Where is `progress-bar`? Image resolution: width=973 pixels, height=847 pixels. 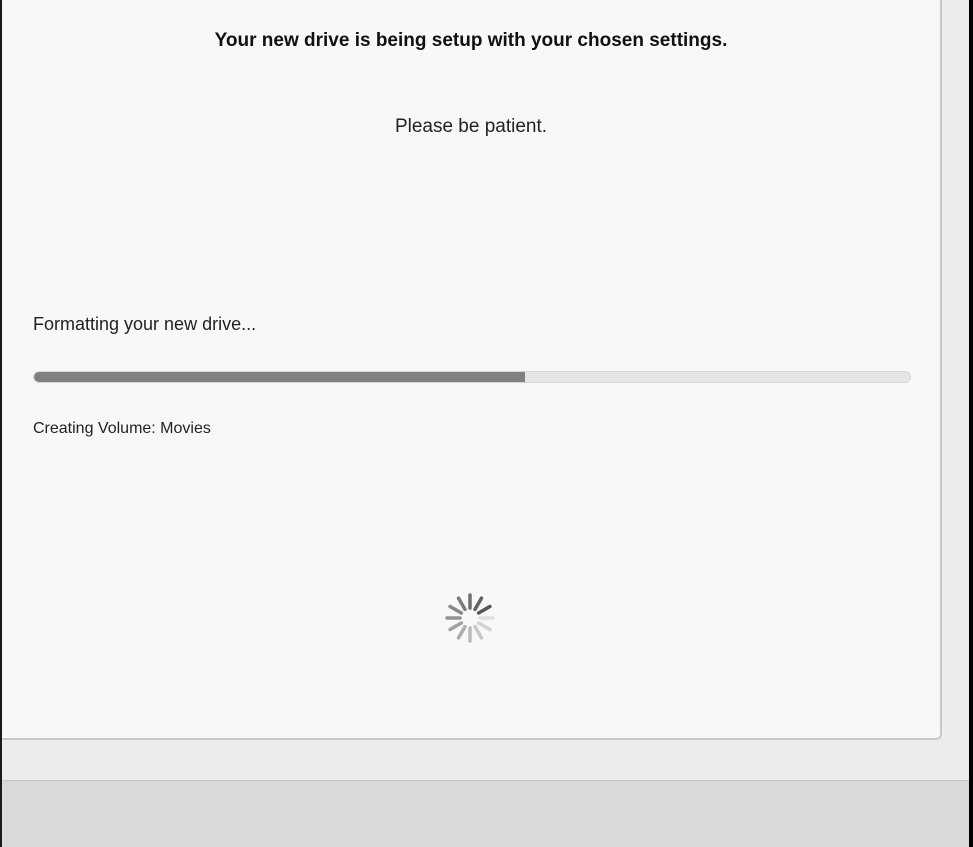
progress-bar is located at coordinates (472, 377).